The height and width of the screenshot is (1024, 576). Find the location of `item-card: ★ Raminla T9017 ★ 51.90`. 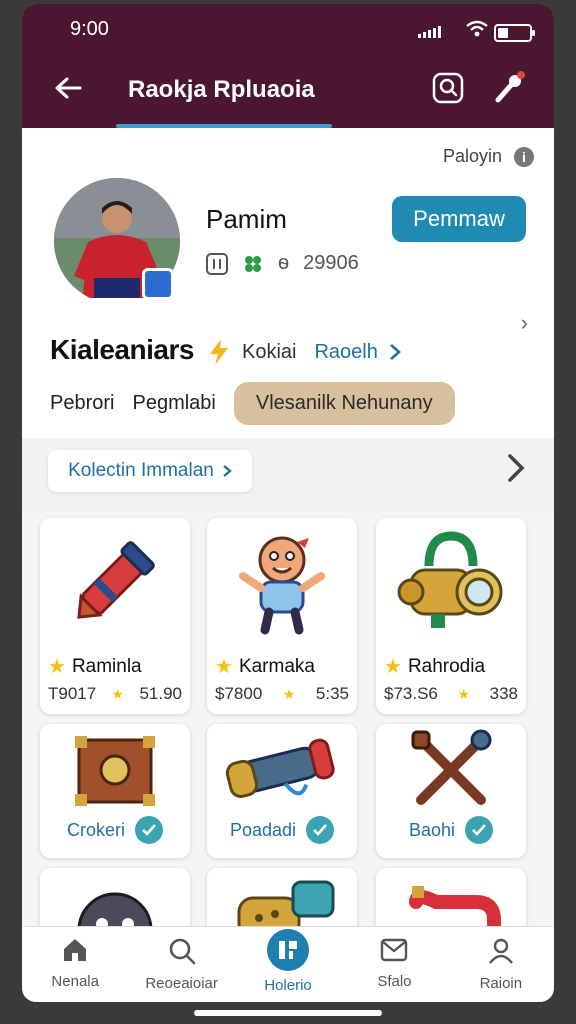

item-card: ★ Raminla T9017 ★ 51.90 is located at coordinates (115, 616).